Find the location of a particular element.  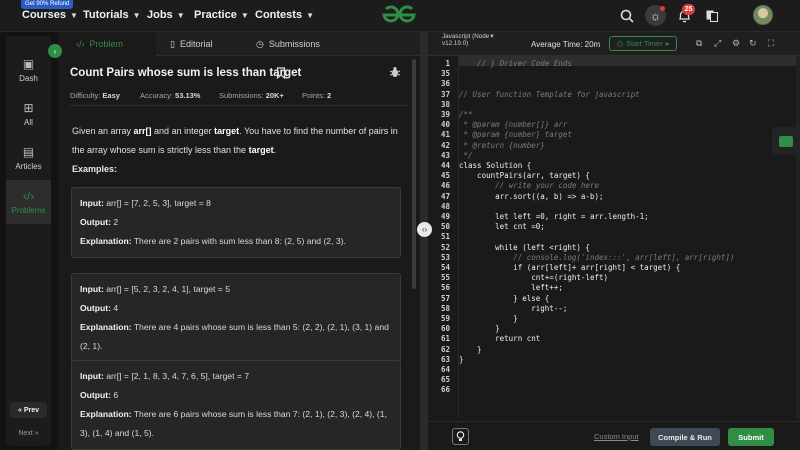

nav-tutorials: Tutorials ▼ is located at coordinates (112, 15).